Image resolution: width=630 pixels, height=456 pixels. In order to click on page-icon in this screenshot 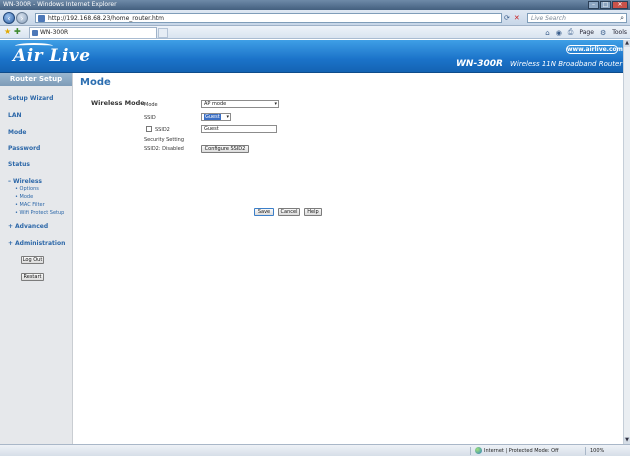, I will do `click(41, 18)`.